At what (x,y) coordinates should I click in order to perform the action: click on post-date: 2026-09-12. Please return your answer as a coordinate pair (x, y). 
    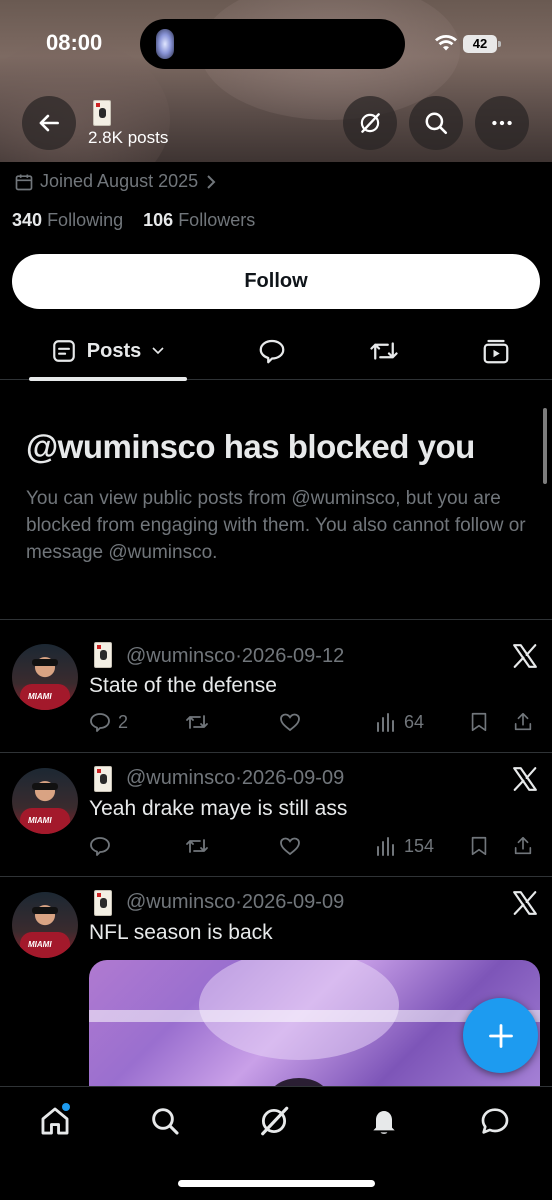
    Looking at the image, I should click on (293, 656).